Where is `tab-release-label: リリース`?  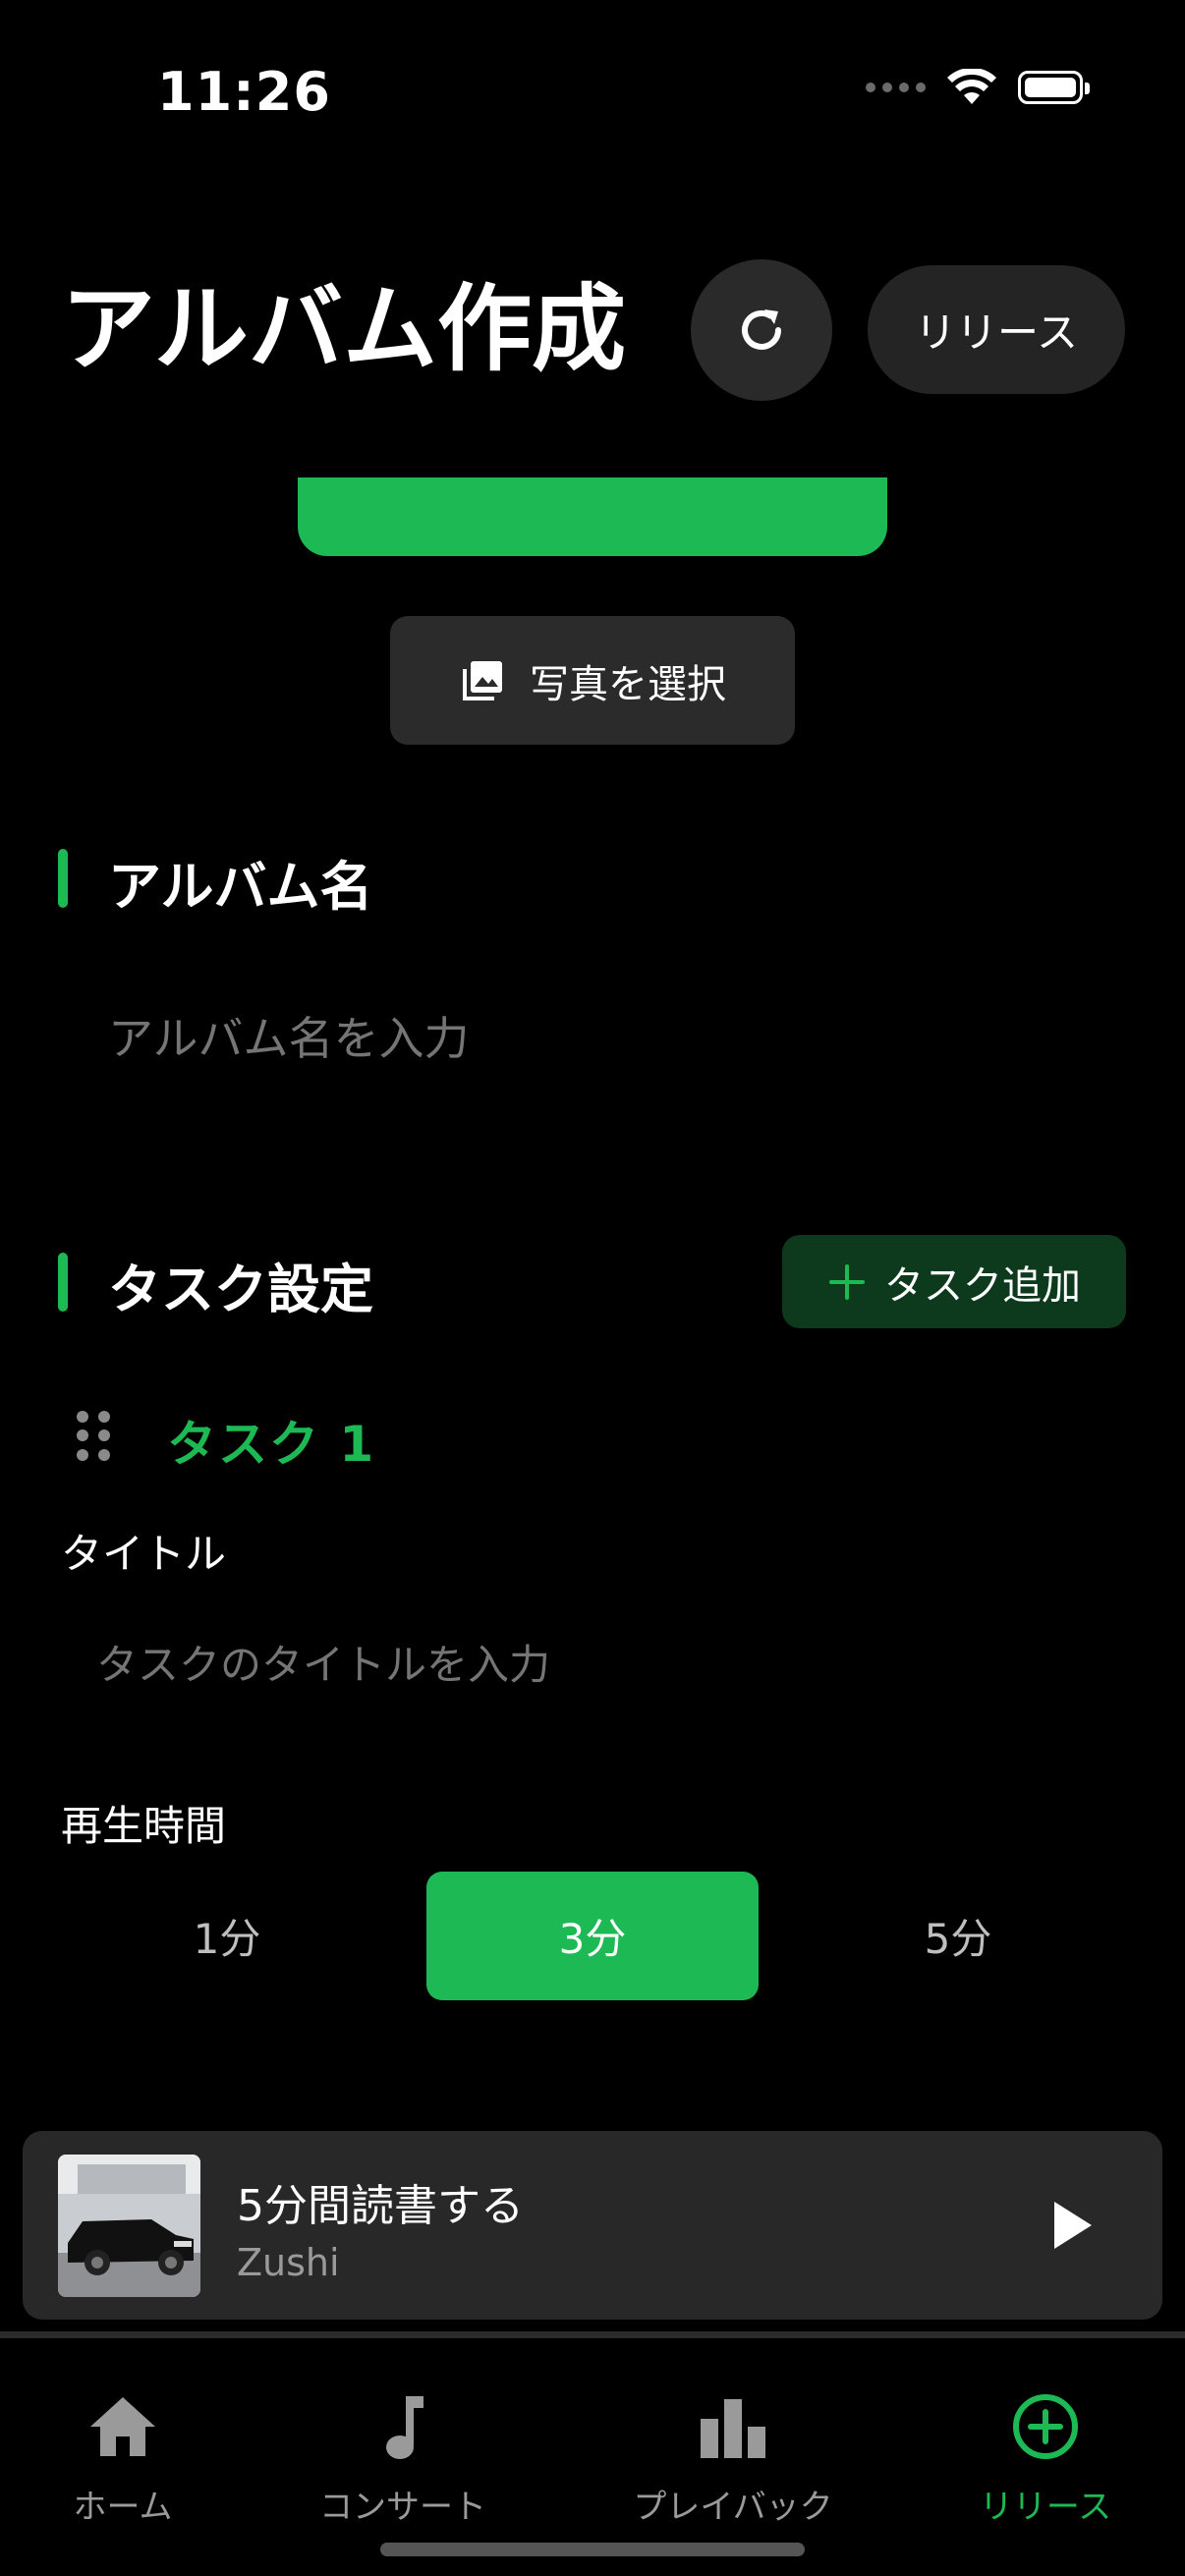
tab-release-label: リリース is located at coordinates (1045, 2507).